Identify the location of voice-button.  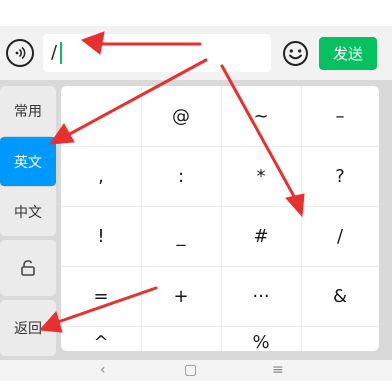
(20, 53).